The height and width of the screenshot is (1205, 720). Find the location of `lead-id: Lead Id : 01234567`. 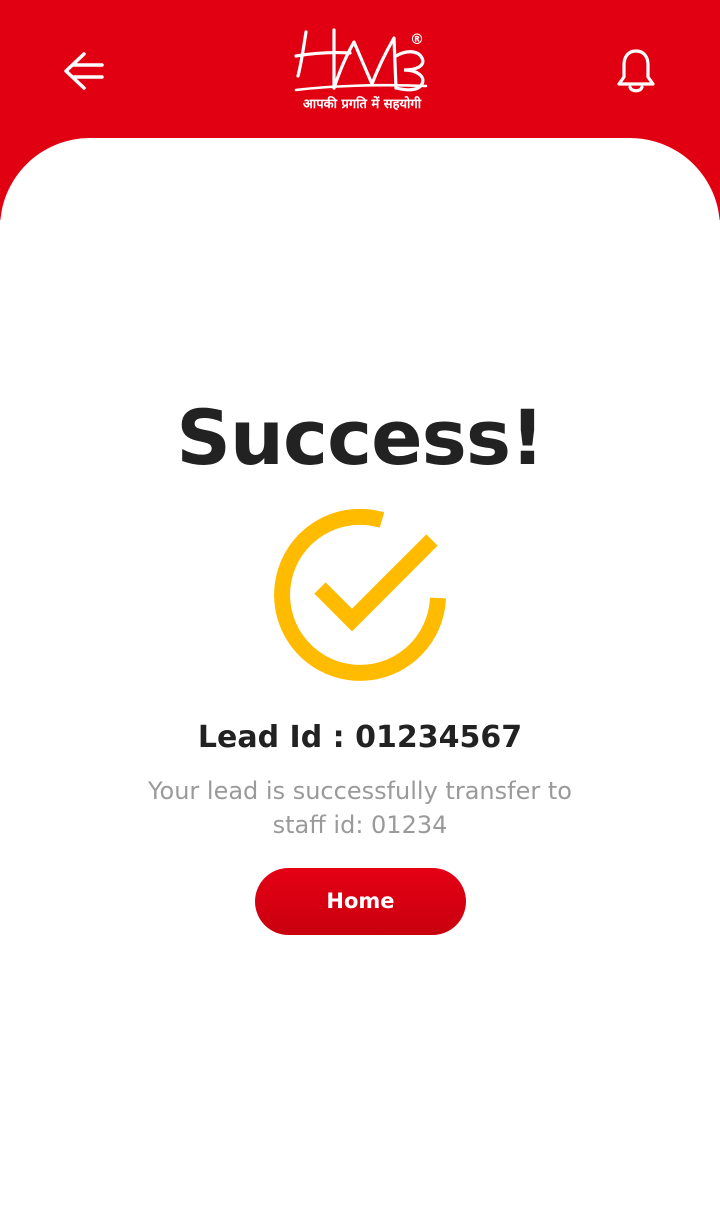

lead-id: Lead Id : 01234567 is located at coordinates (360, 737).